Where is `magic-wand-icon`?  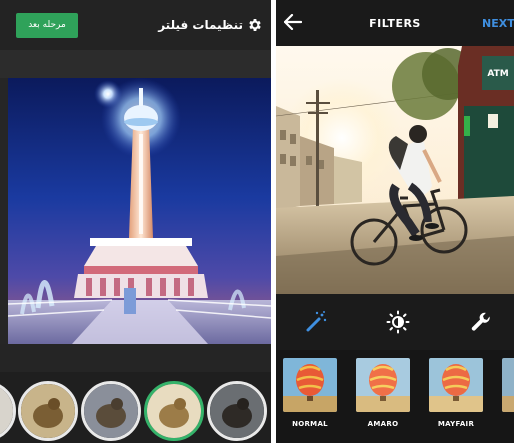 magic-wand-icon is located at coordinates (316, 322).